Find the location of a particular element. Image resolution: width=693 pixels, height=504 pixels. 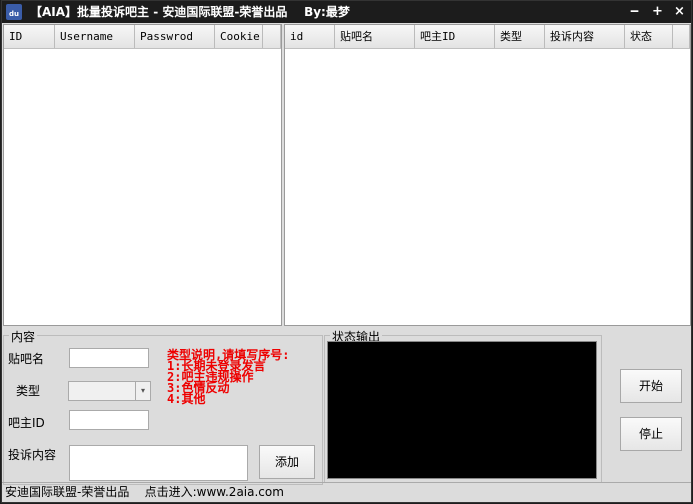

chevron-down-icon: ▾ is located at coordinates (142, 391).